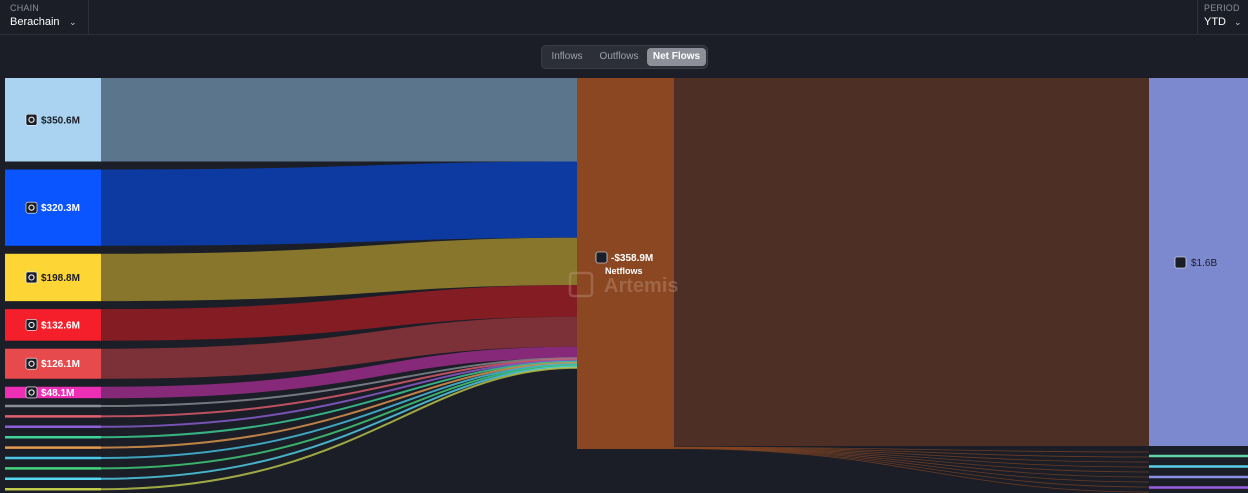  I want to click on source-value-label: $126.1M, so click(60, 364).